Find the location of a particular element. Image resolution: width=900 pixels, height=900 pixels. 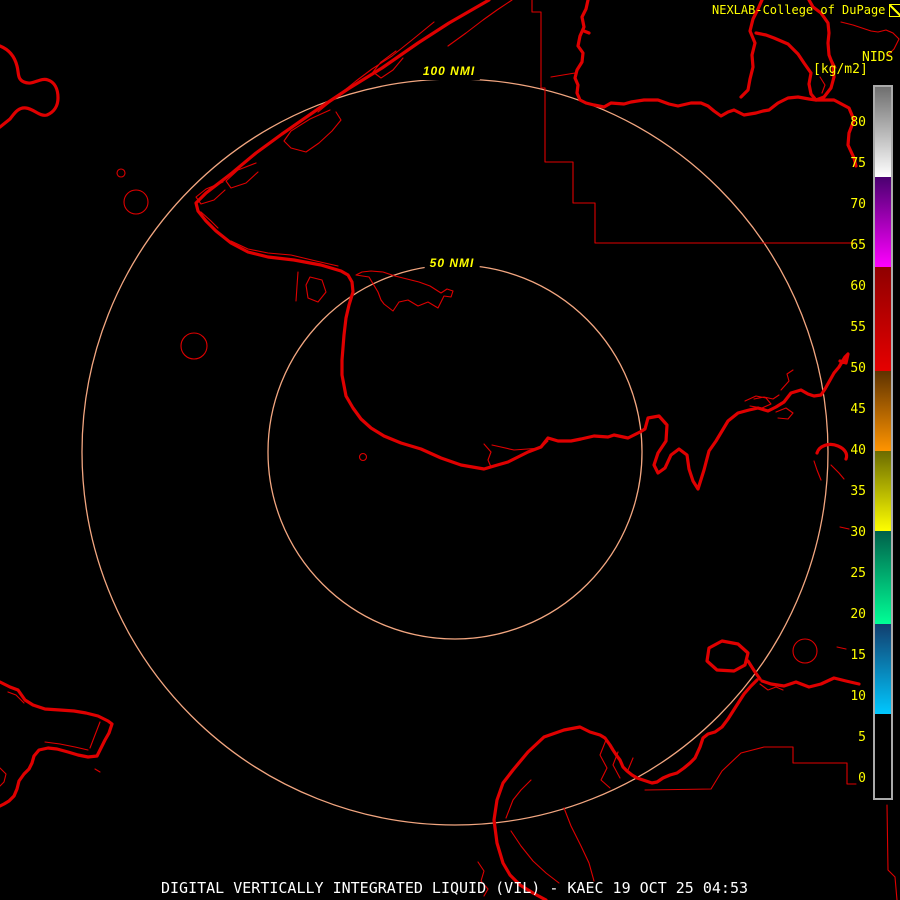

southwest-thin-details is located at coordinates (244, 794).